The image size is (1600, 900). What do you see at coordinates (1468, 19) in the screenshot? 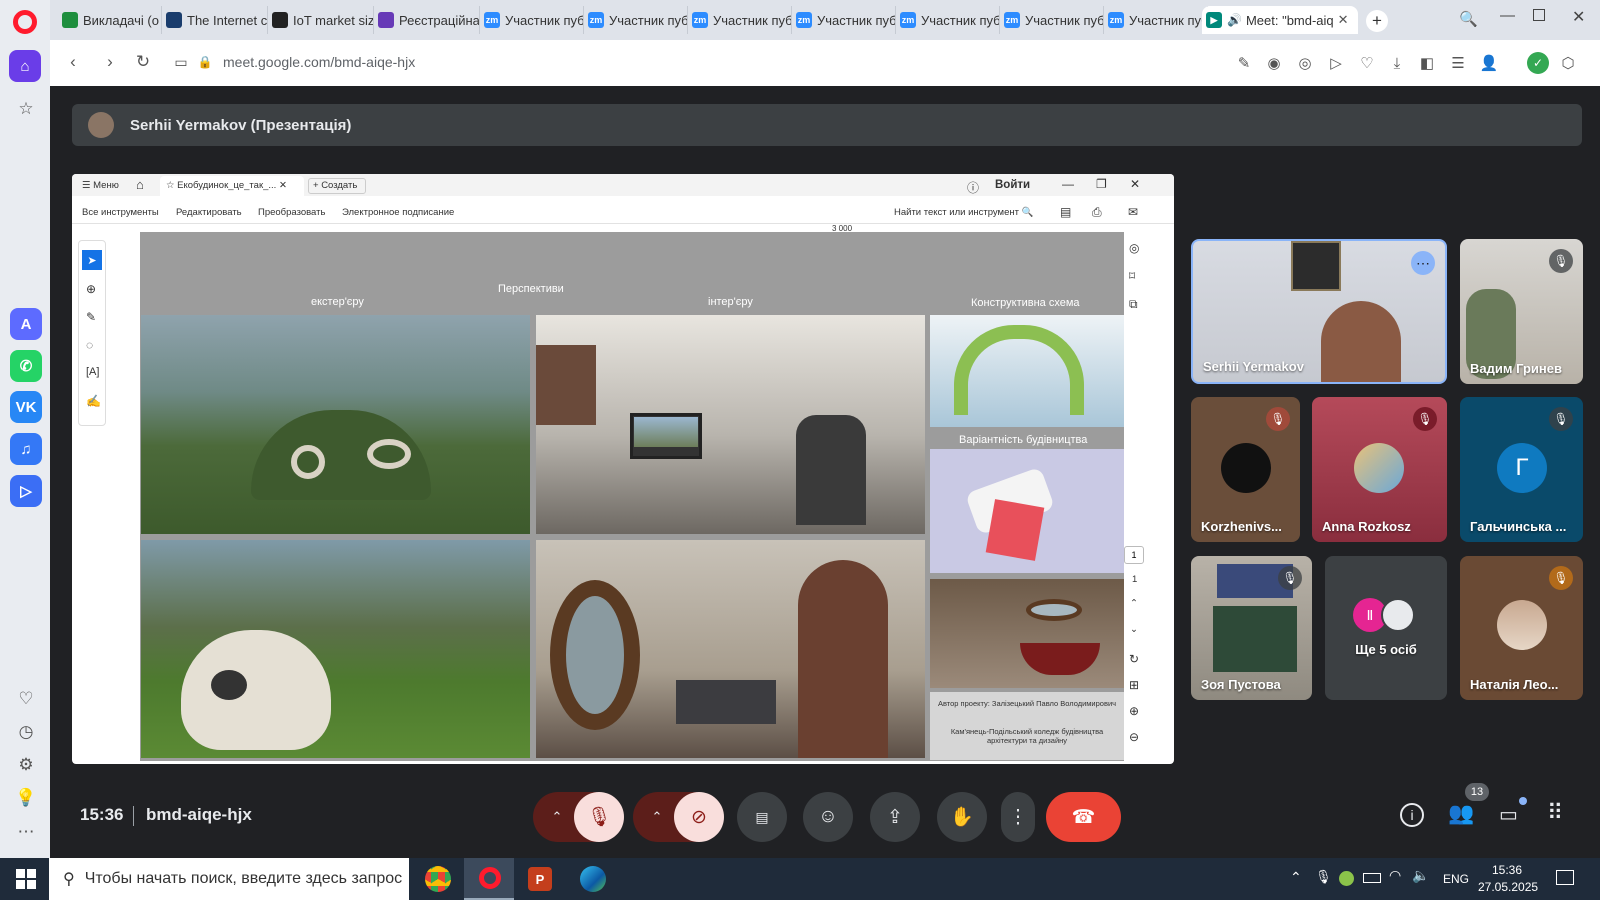
I see `search-tabs-icon: 🔍` at bounding box center [1468, 19].